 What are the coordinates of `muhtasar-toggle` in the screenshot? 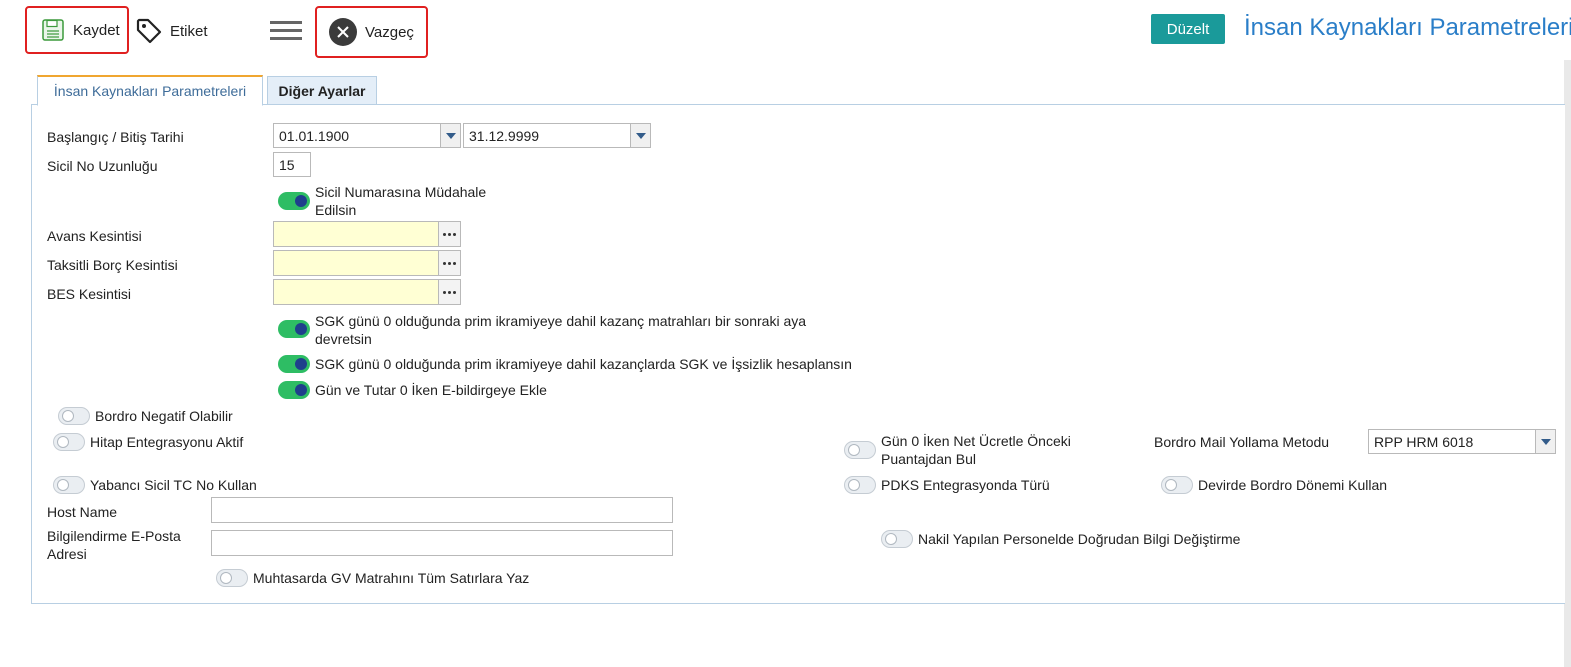 It's located at (232, 578).